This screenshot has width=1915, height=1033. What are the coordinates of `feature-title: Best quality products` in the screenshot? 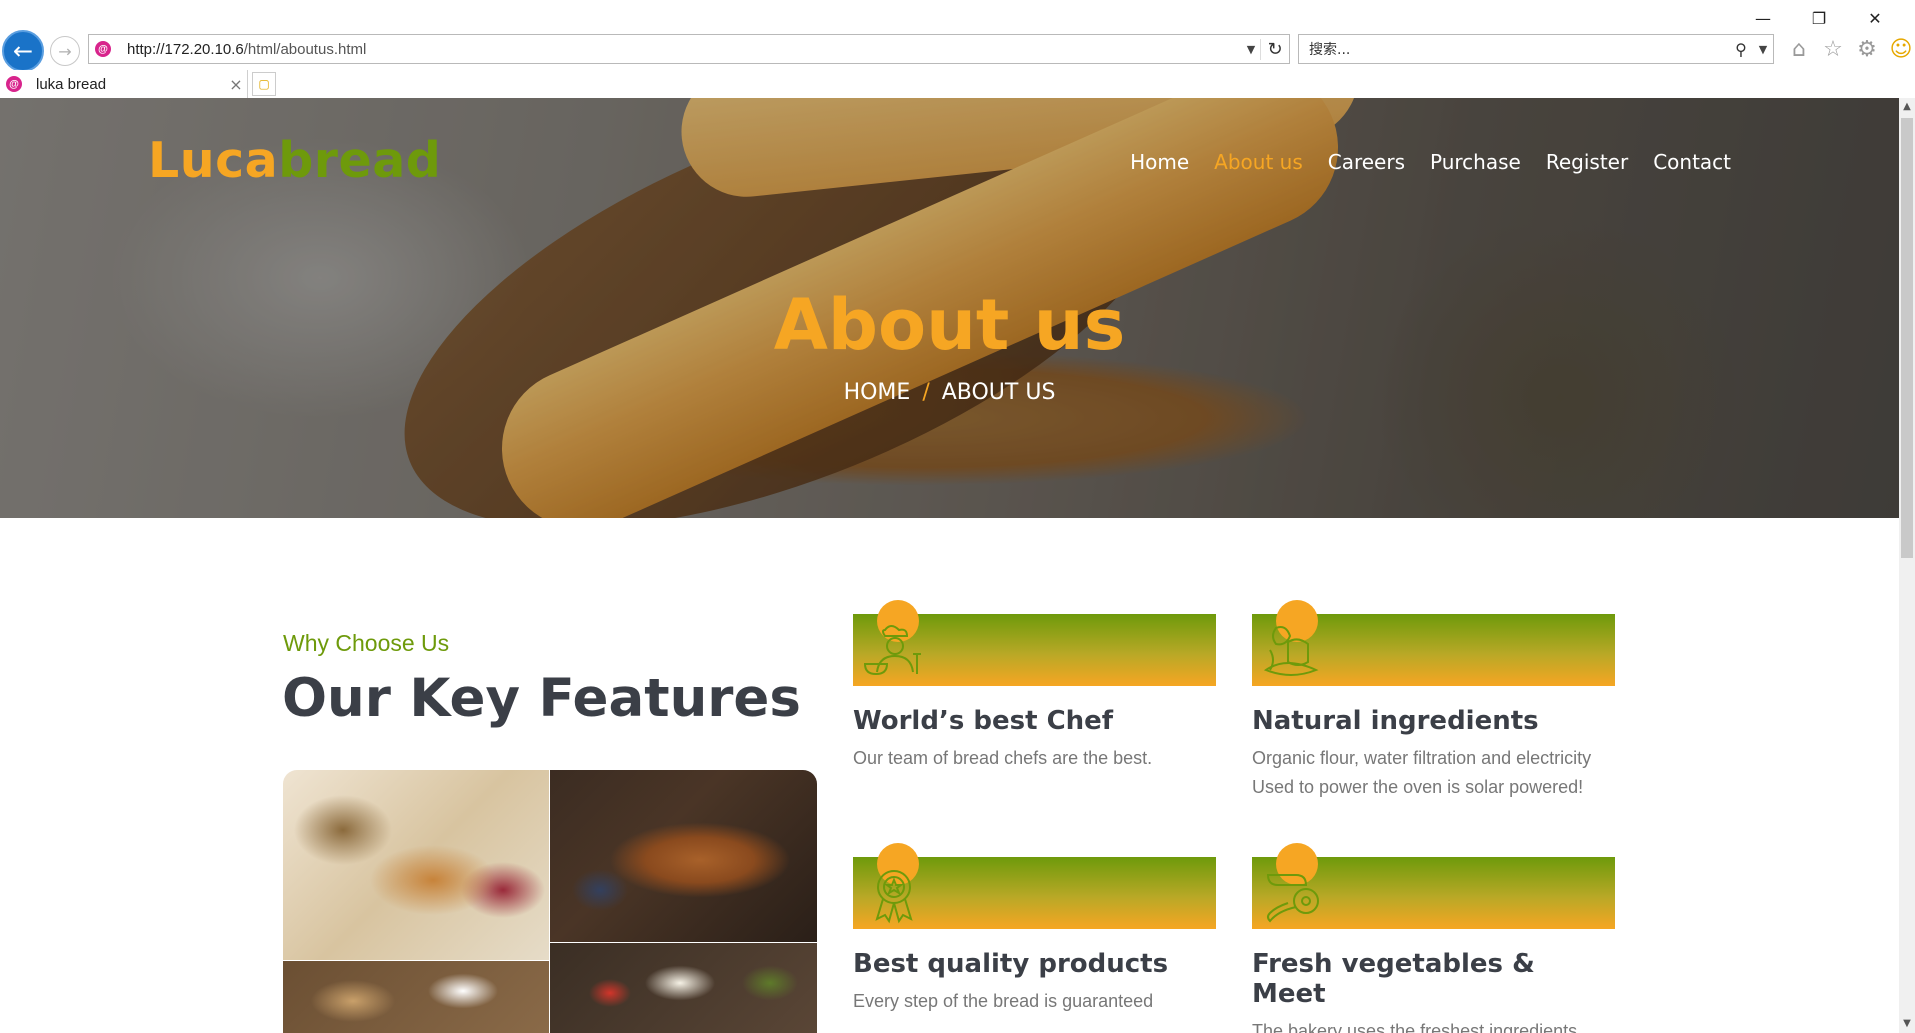 It's located at (1011, 964).